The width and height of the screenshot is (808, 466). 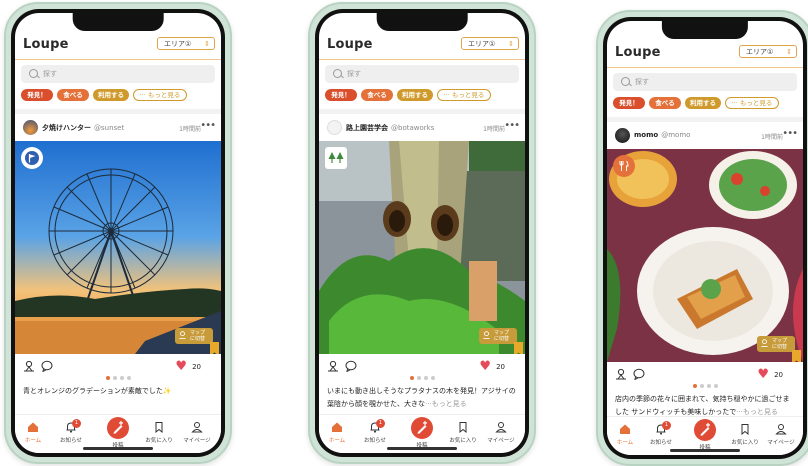 I want to click on area-label: エリア①, so click(x=482, y=44).